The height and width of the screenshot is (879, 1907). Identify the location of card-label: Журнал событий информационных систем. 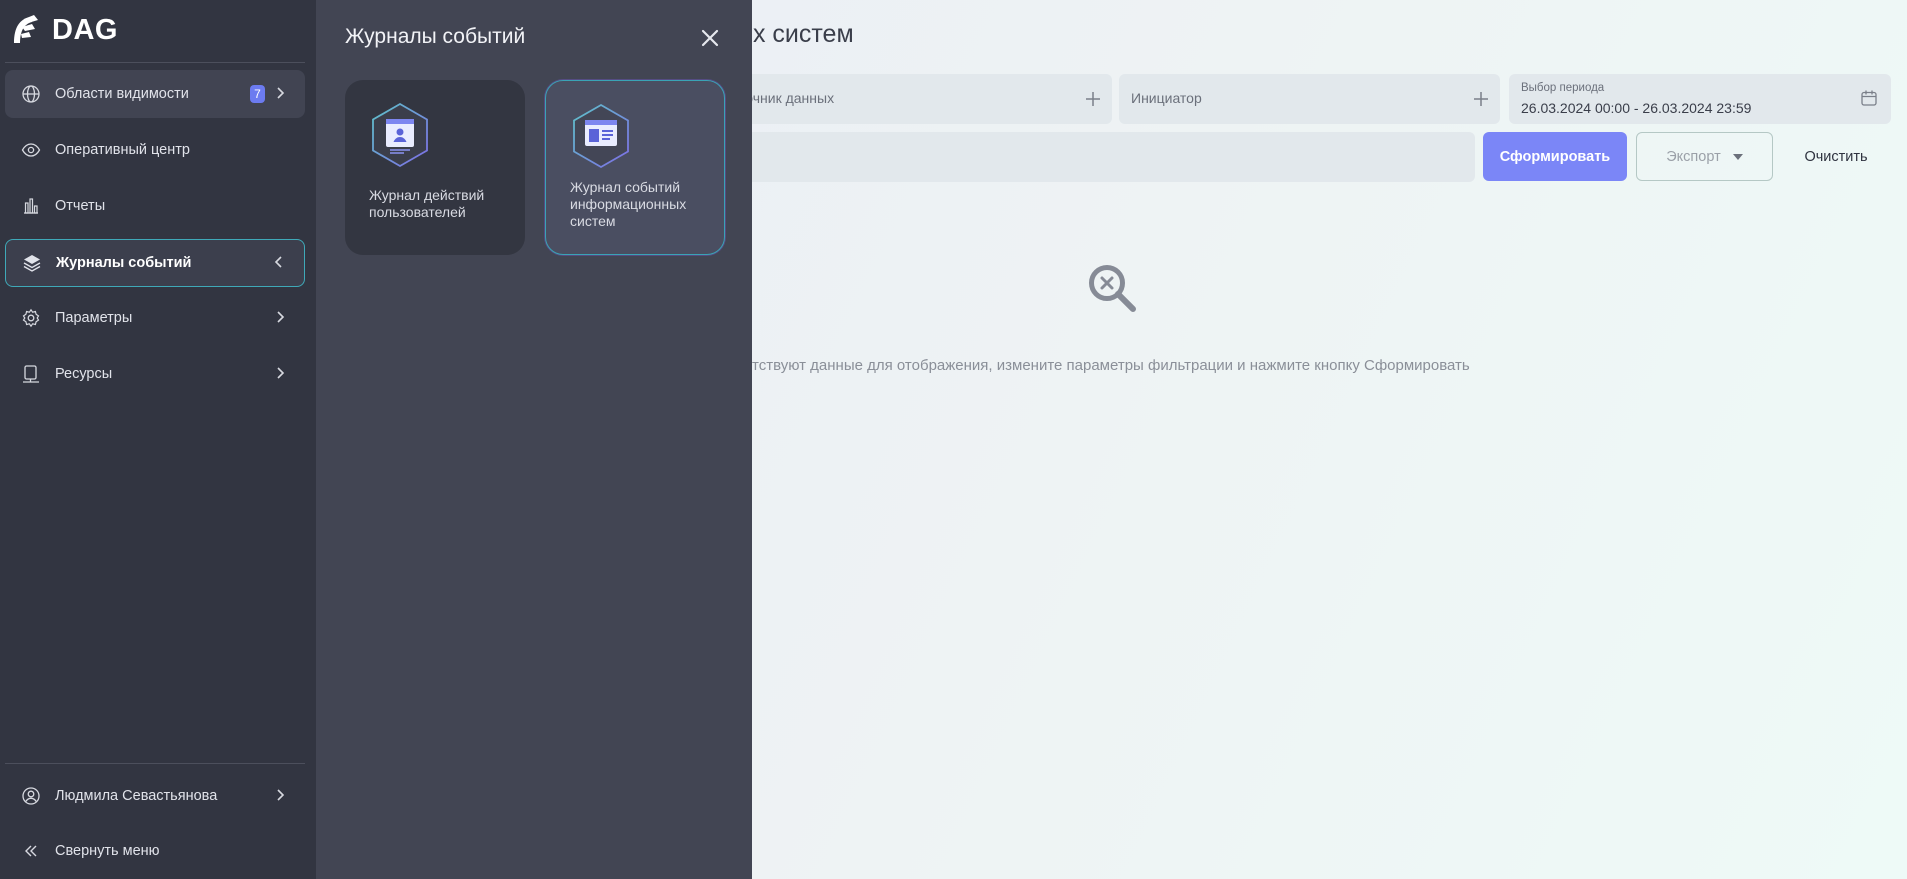
(628, 204).